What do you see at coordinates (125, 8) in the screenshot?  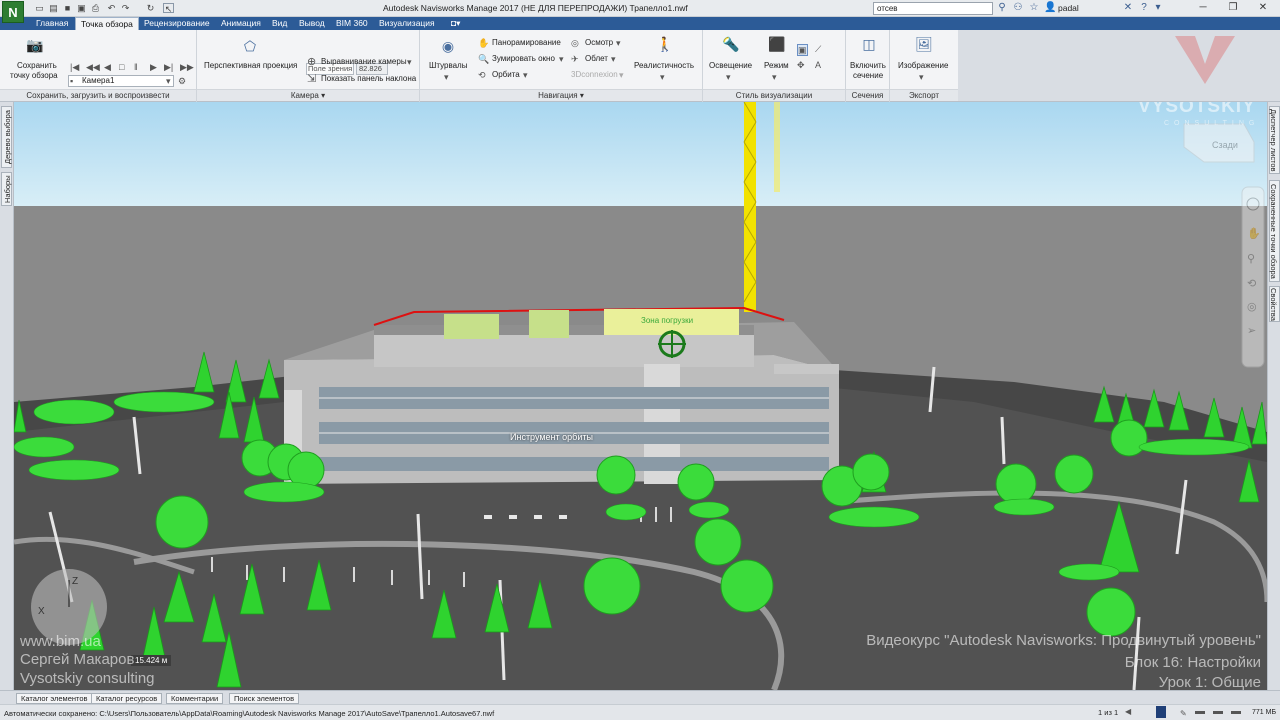 I see `redo-icon: ↷` at bounding box center [125, 8].